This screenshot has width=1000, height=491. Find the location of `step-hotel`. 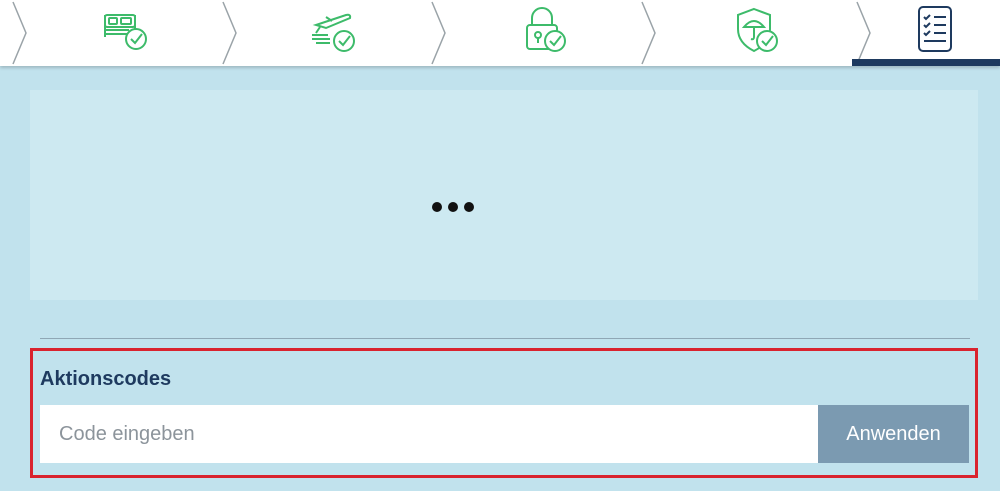

step-hotel is located at coordinates (124, 31).